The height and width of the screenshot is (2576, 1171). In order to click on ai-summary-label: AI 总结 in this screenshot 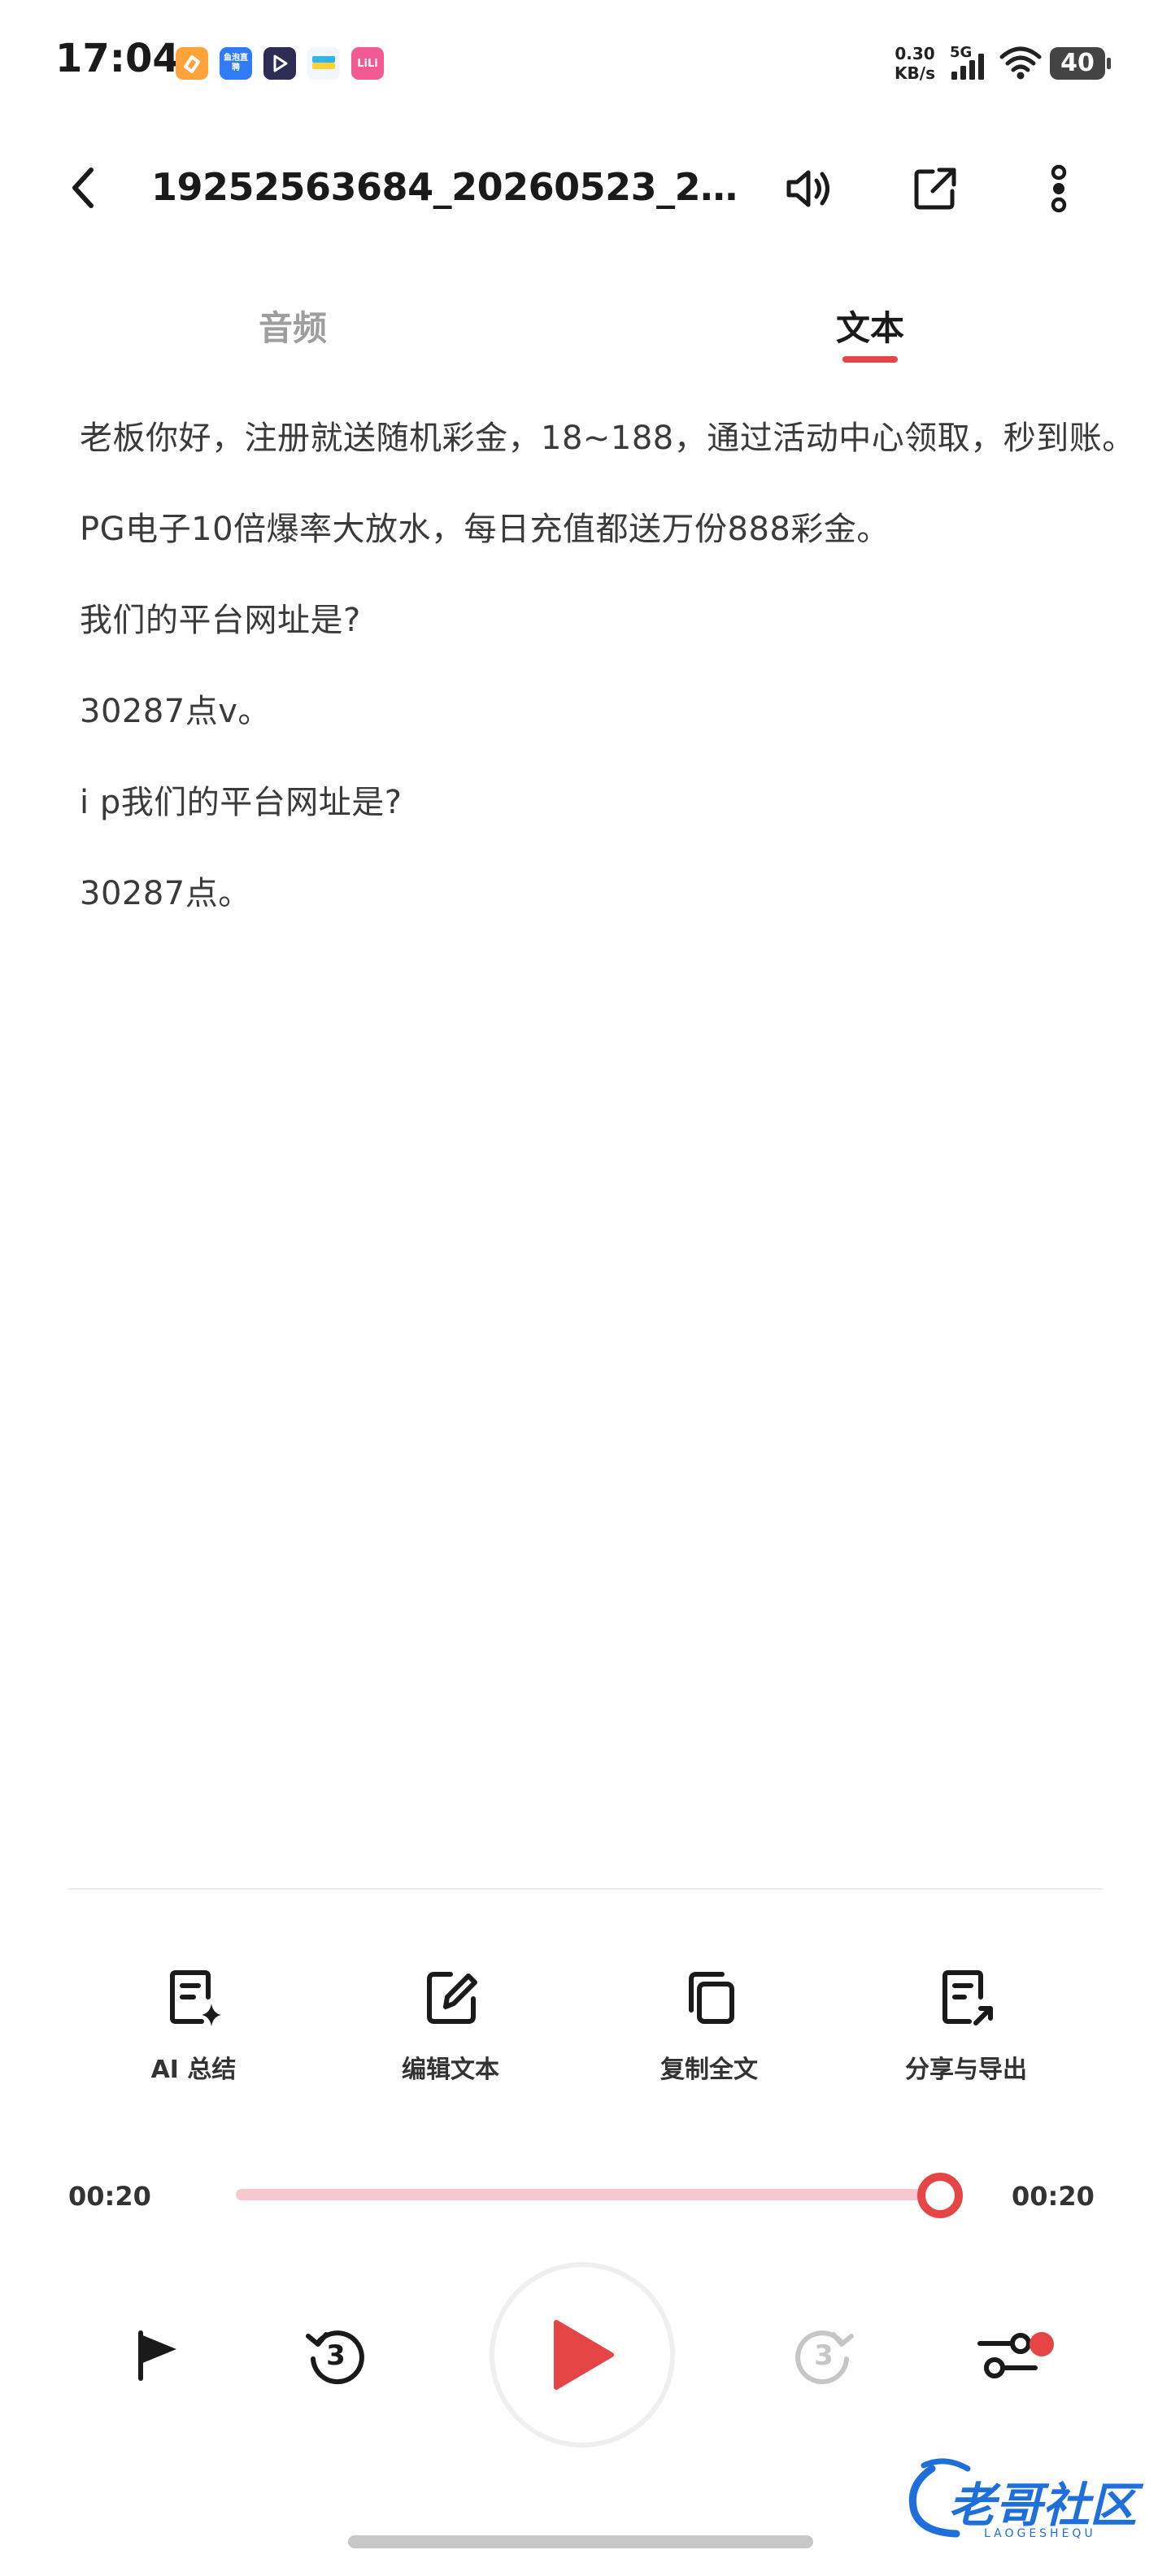, I will do `click(194, 2070)`.